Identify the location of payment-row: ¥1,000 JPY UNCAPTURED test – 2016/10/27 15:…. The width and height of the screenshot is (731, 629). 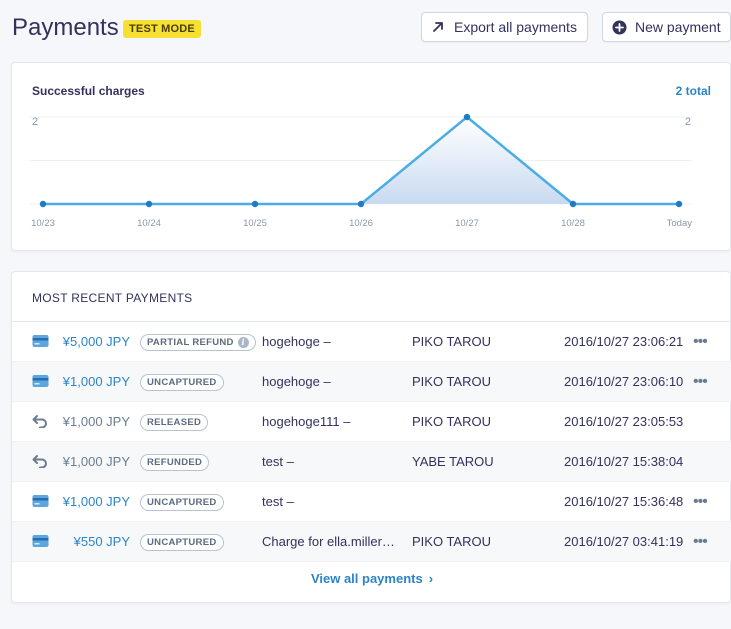
(371, 502).